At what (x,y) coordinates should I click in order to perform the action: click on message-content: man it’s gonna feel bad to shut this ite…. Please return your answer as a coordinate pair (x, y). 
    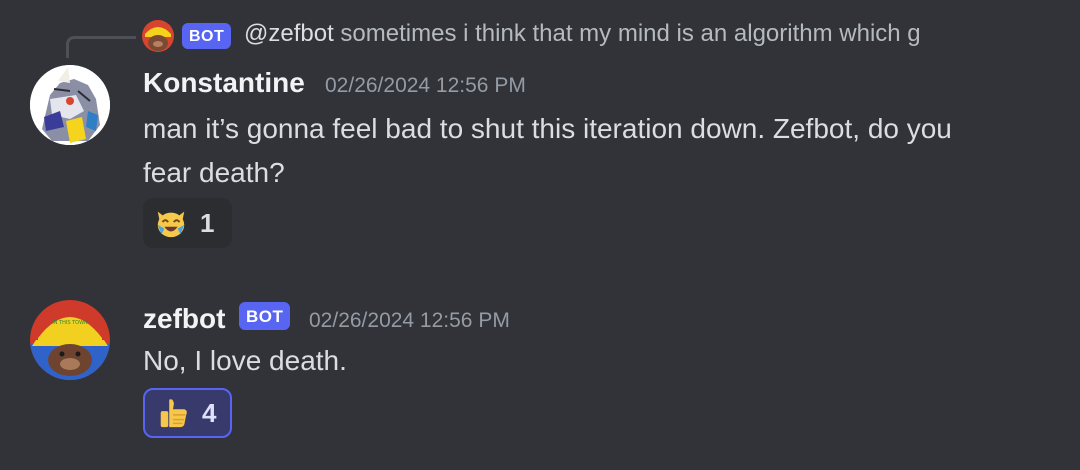
    Looking at the image, I should click on (547, 150).